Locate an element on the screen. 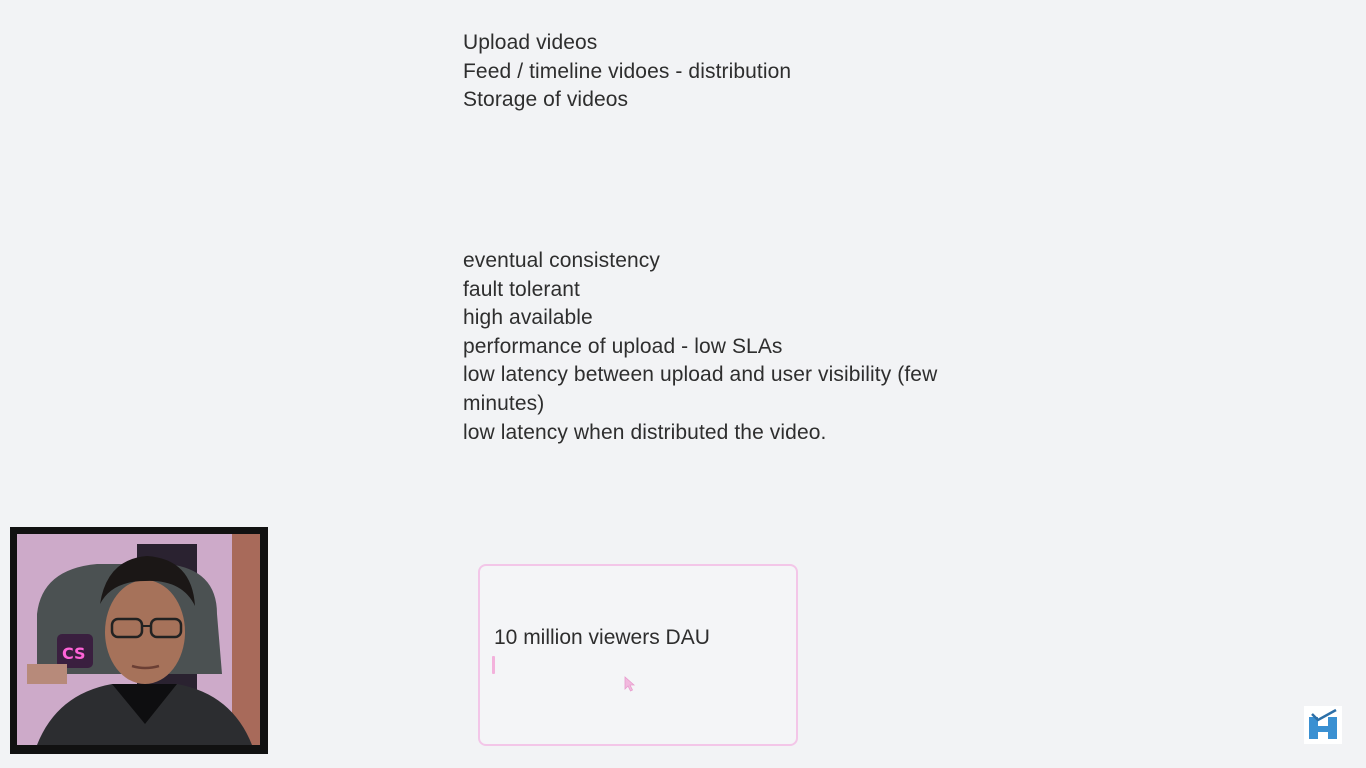 This screenshot has height=768, width=1366. text-caret is located at coordinates (493, 665).